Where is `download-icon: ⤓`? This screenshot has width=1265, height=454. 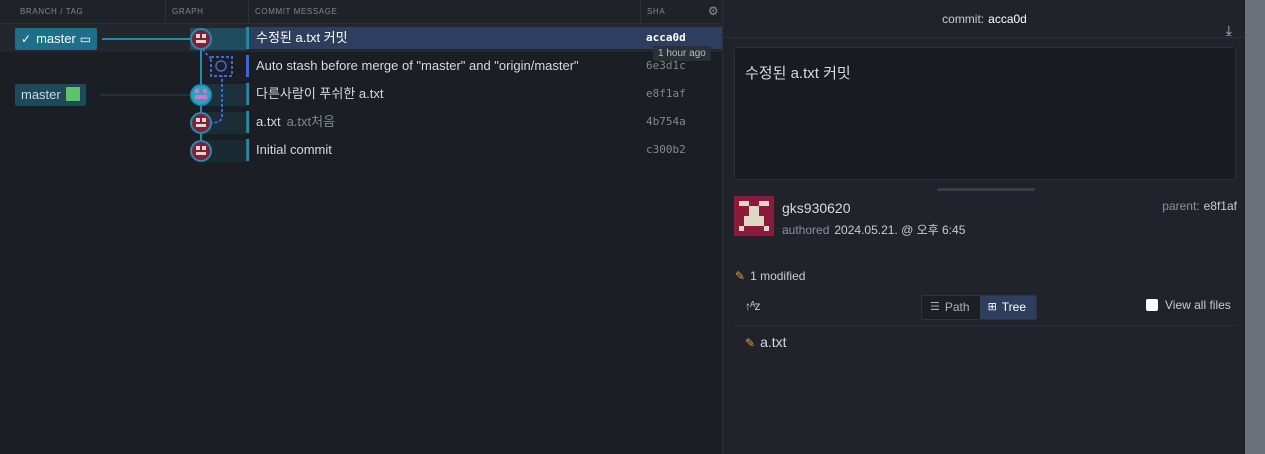
download-icon: ⤓ is located at coordinates (1229, 30).